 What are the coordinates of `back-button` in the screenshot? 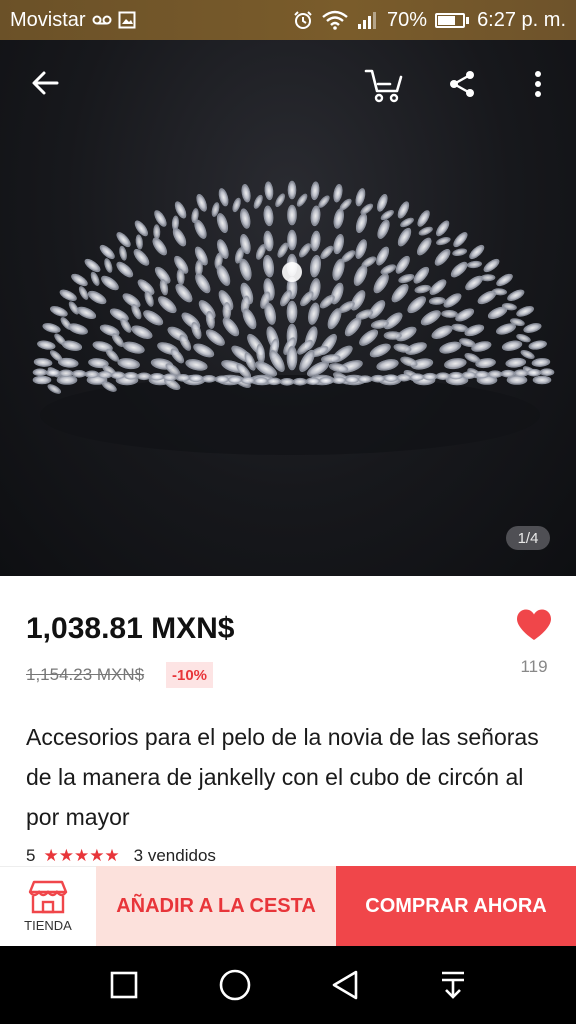 It's located at (45, 83).